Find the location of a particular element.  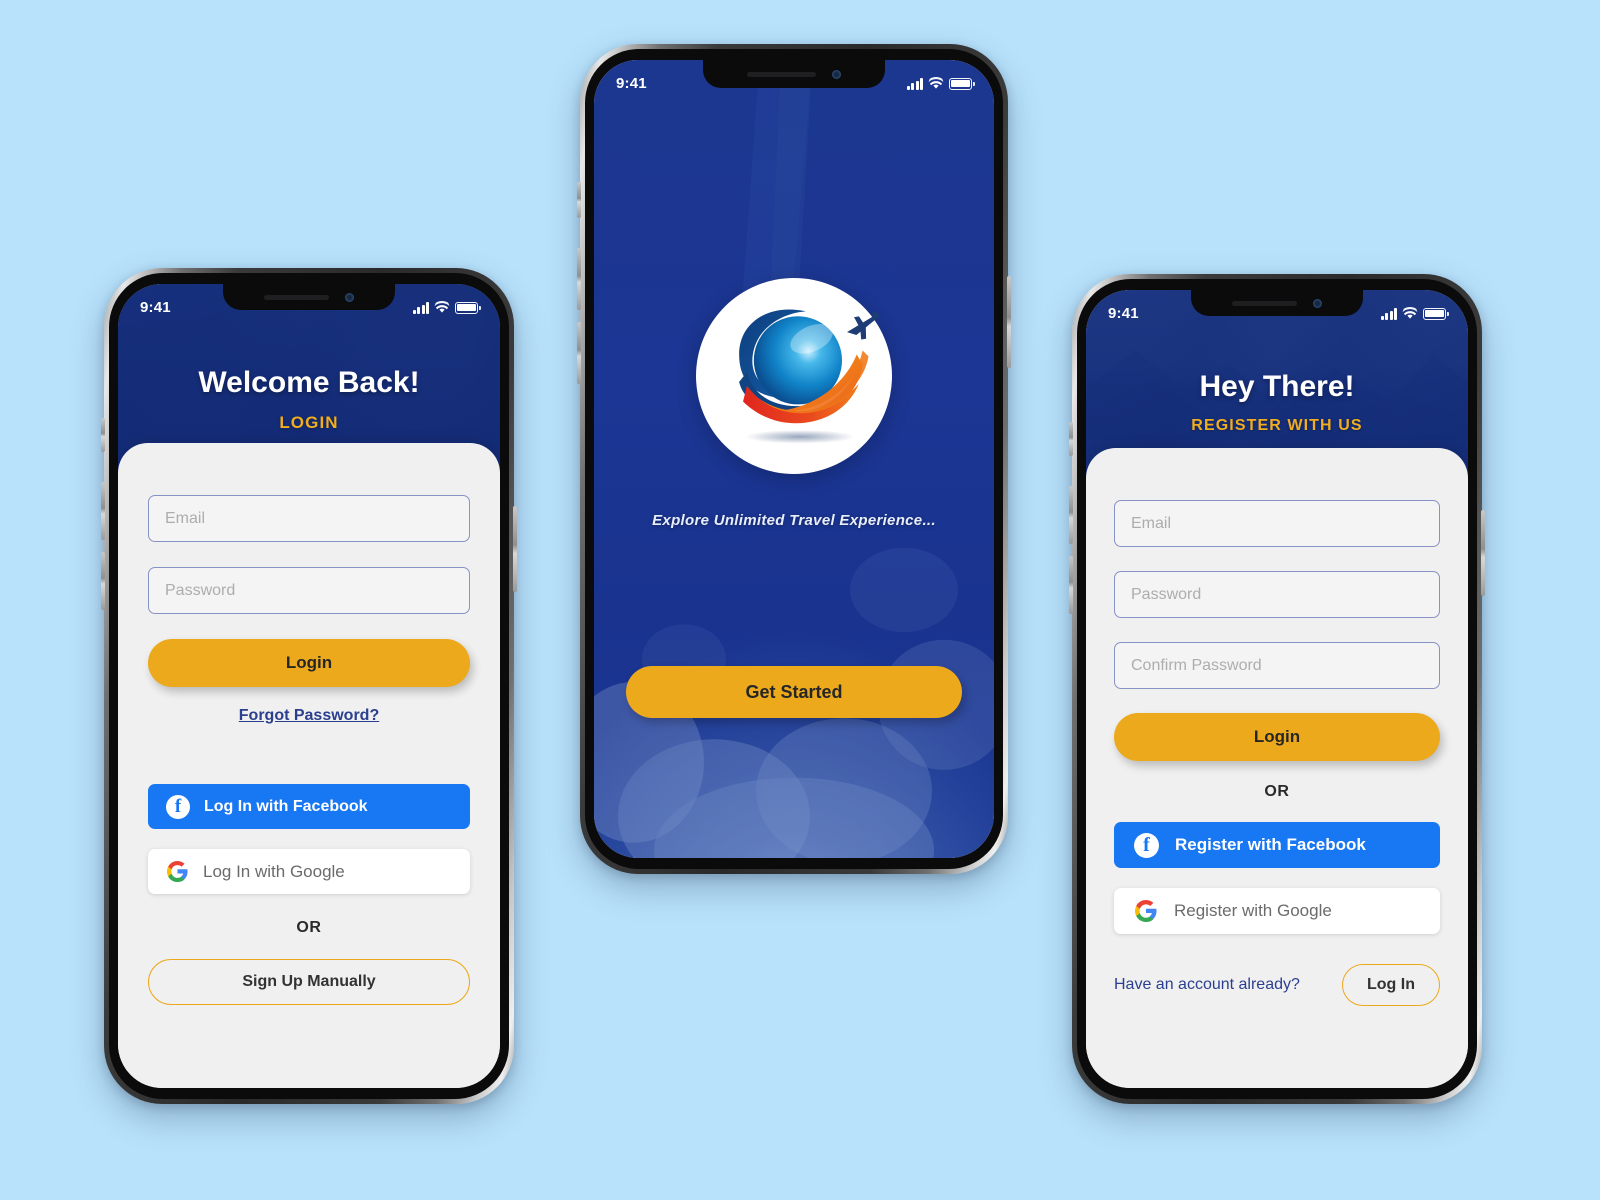

facebook-register-button: f Register with Facebook is located at coordinates (1277, 845).